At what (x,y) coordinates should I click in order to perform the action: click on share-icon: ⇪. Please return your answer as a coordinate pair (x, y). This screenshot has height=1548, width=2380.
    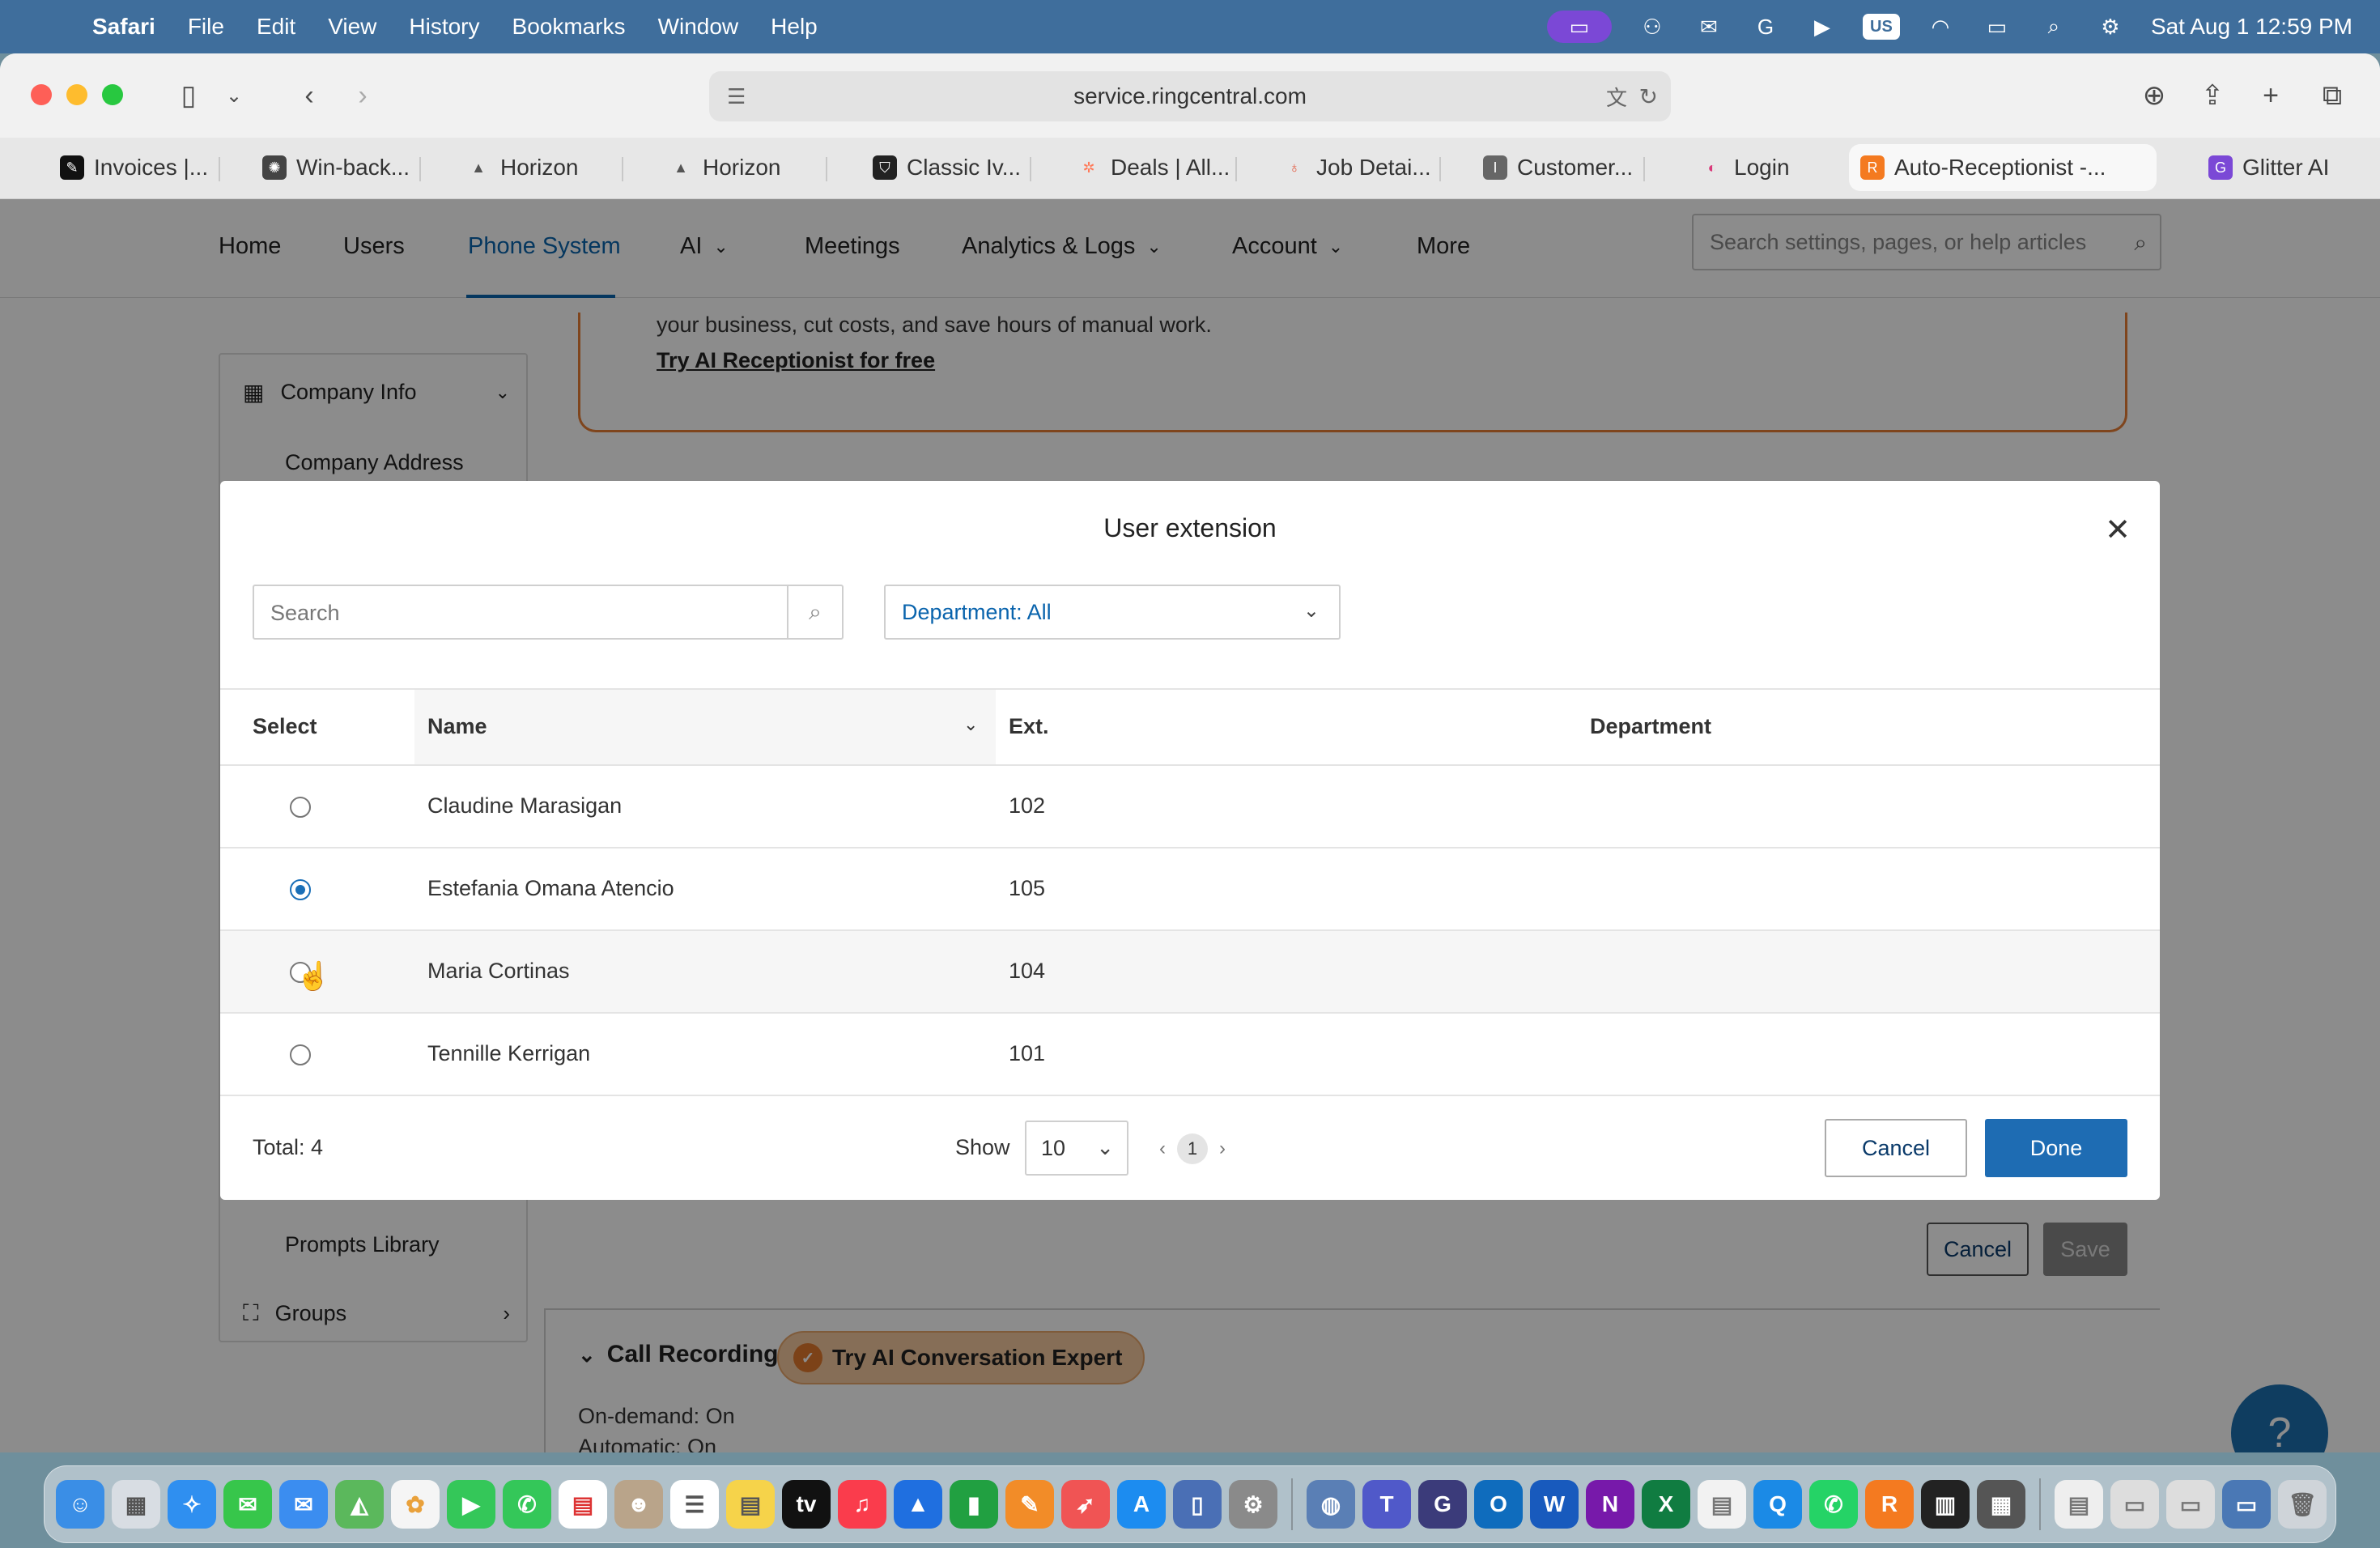
    Looking at the image, I should click on (2212, 96).